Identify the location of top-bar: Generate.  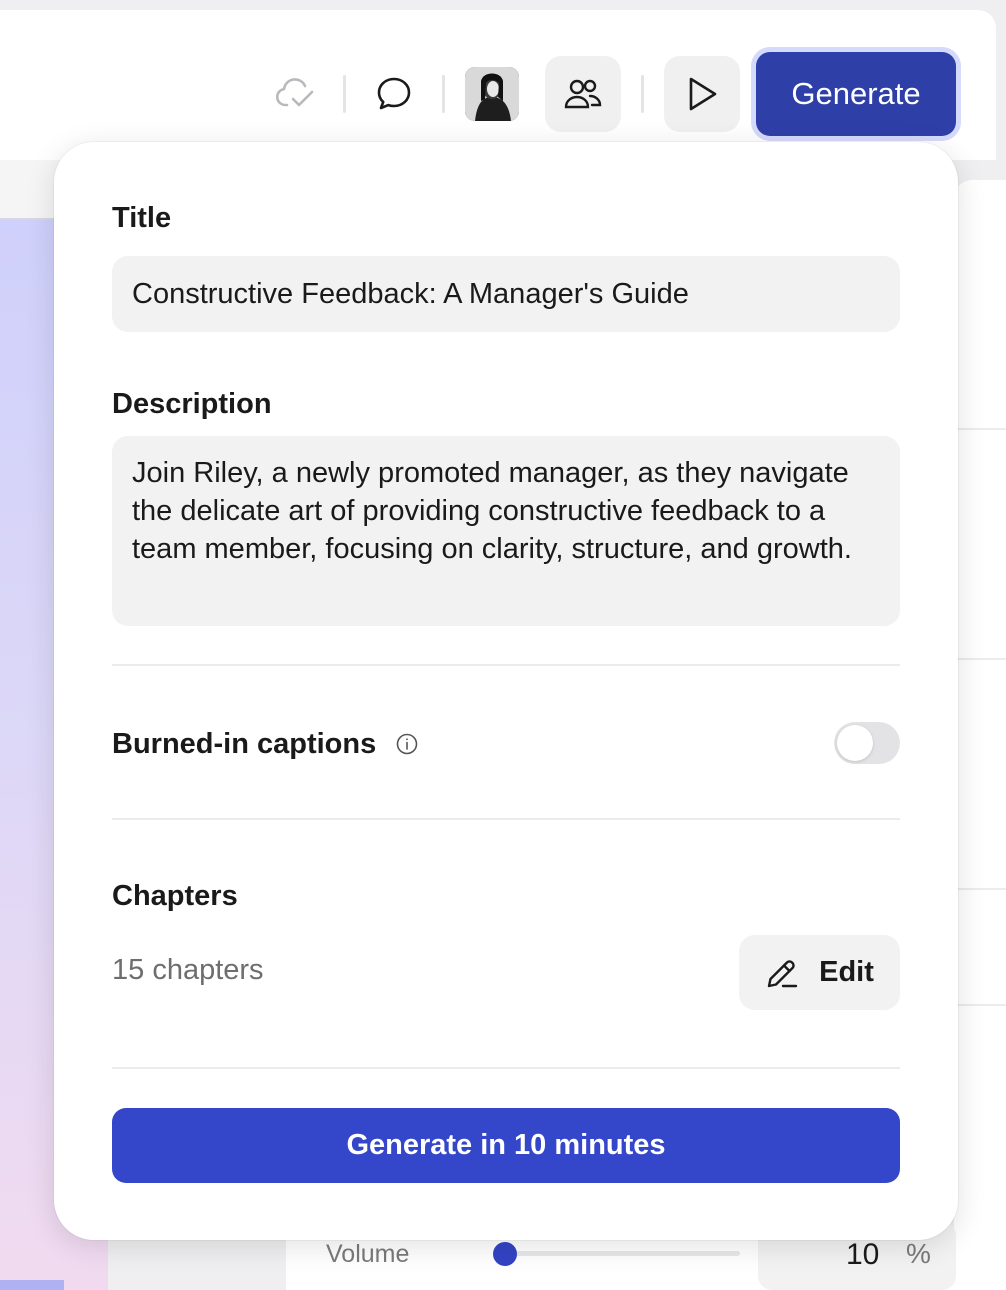
(498, 85).